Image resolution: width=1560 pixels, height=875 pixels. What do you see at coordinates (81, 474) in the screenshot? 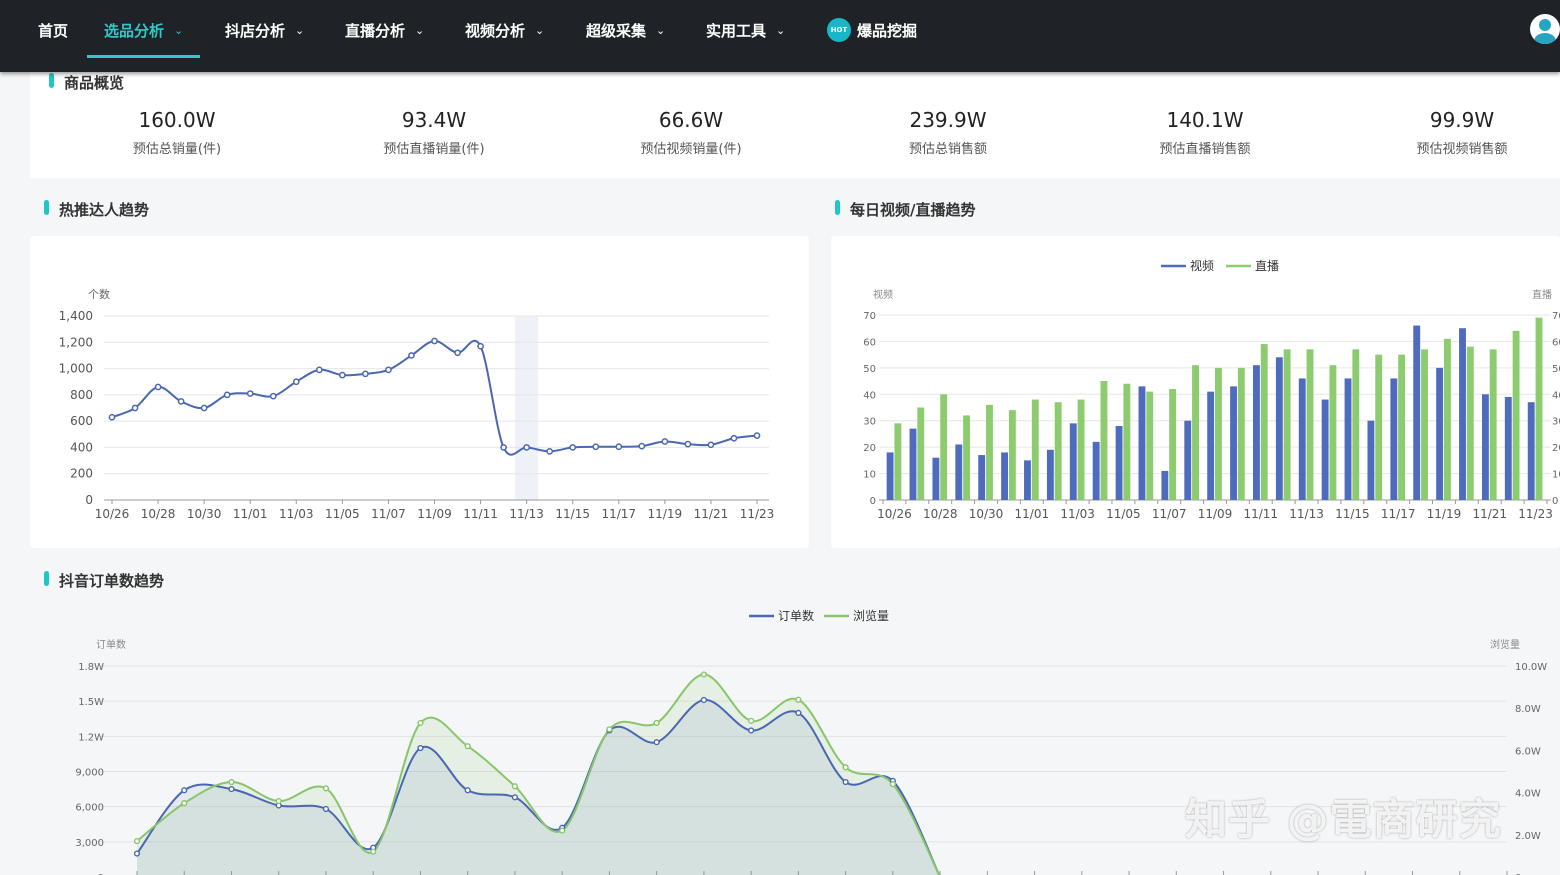
I see `y-tick-label: 200` at bounding box center [81, 474].